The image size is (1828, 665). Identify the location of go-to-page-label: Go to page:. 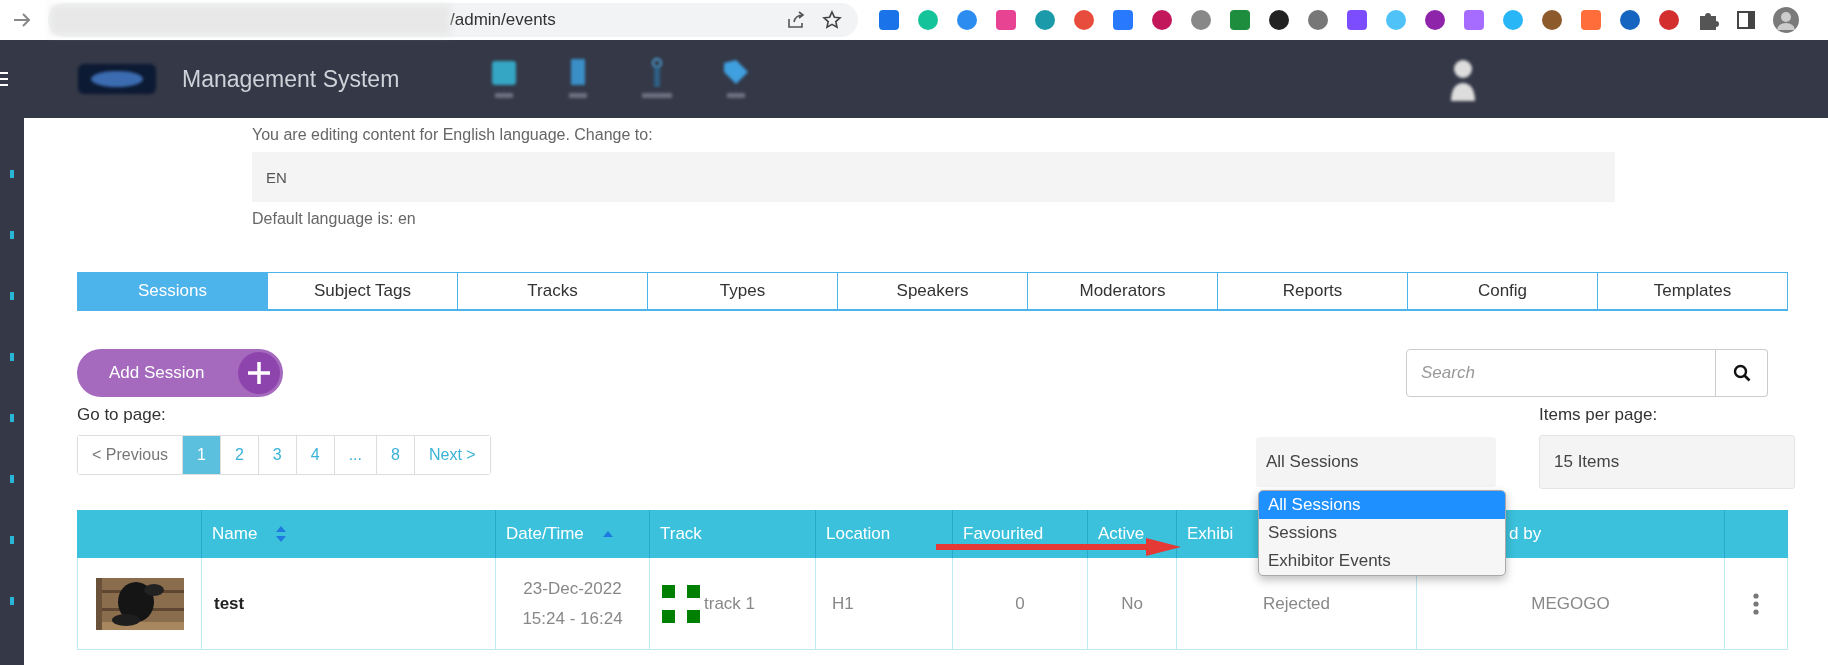
(122, 415).